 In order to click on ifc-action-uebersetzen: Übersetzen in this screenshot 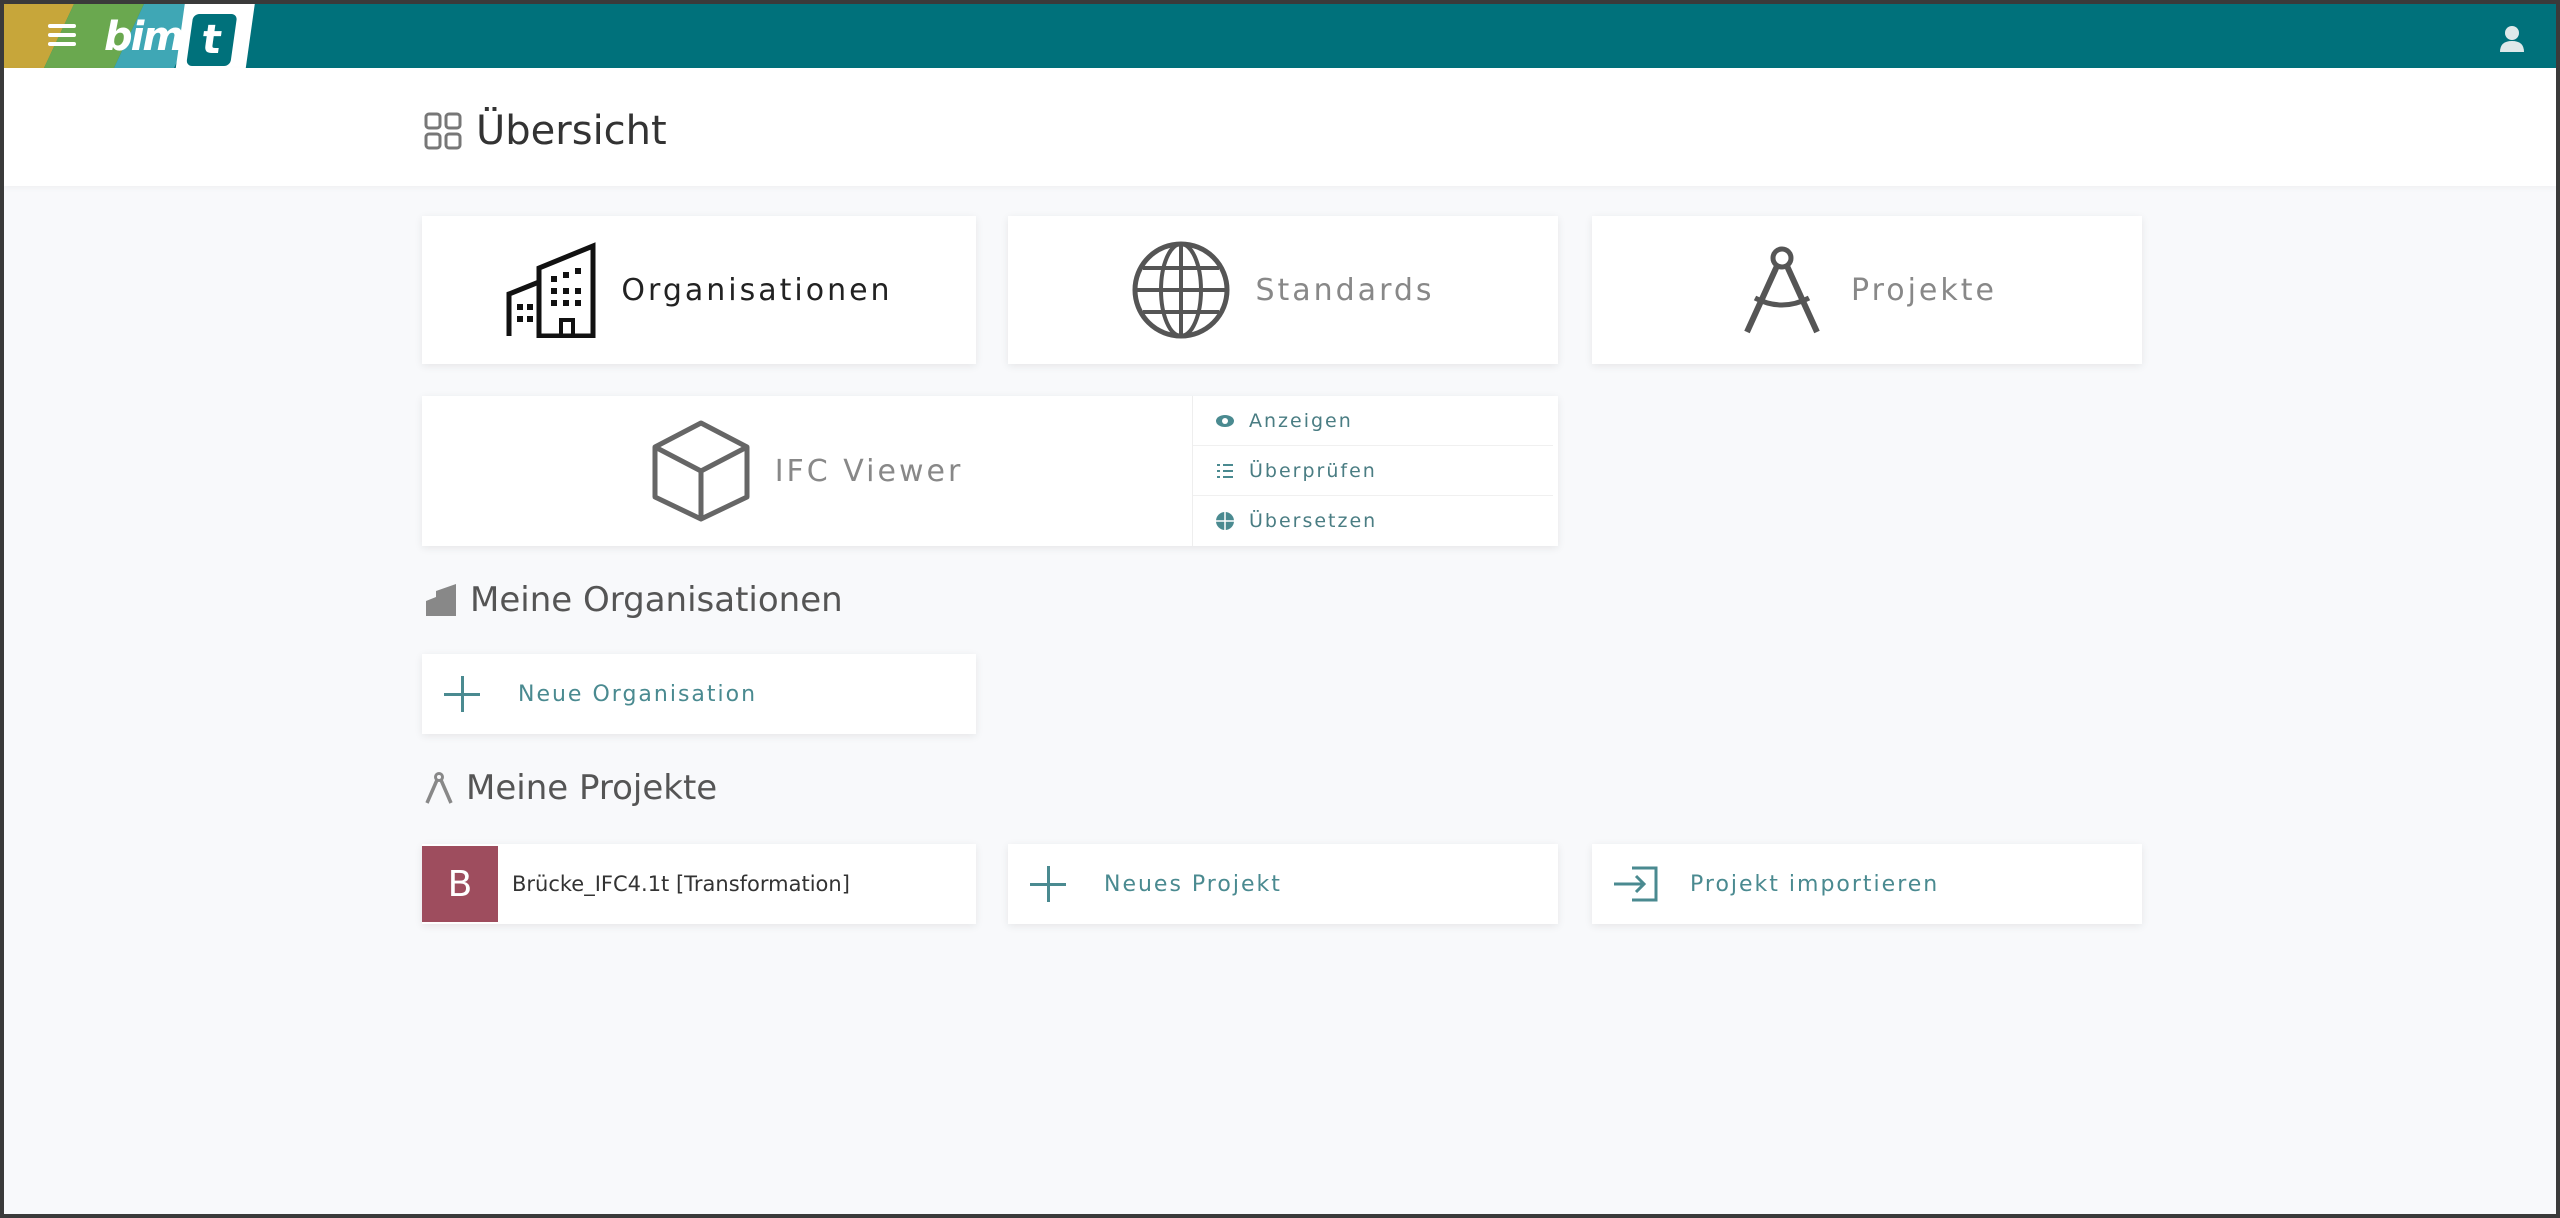, I will do `click(1373, 520)`.